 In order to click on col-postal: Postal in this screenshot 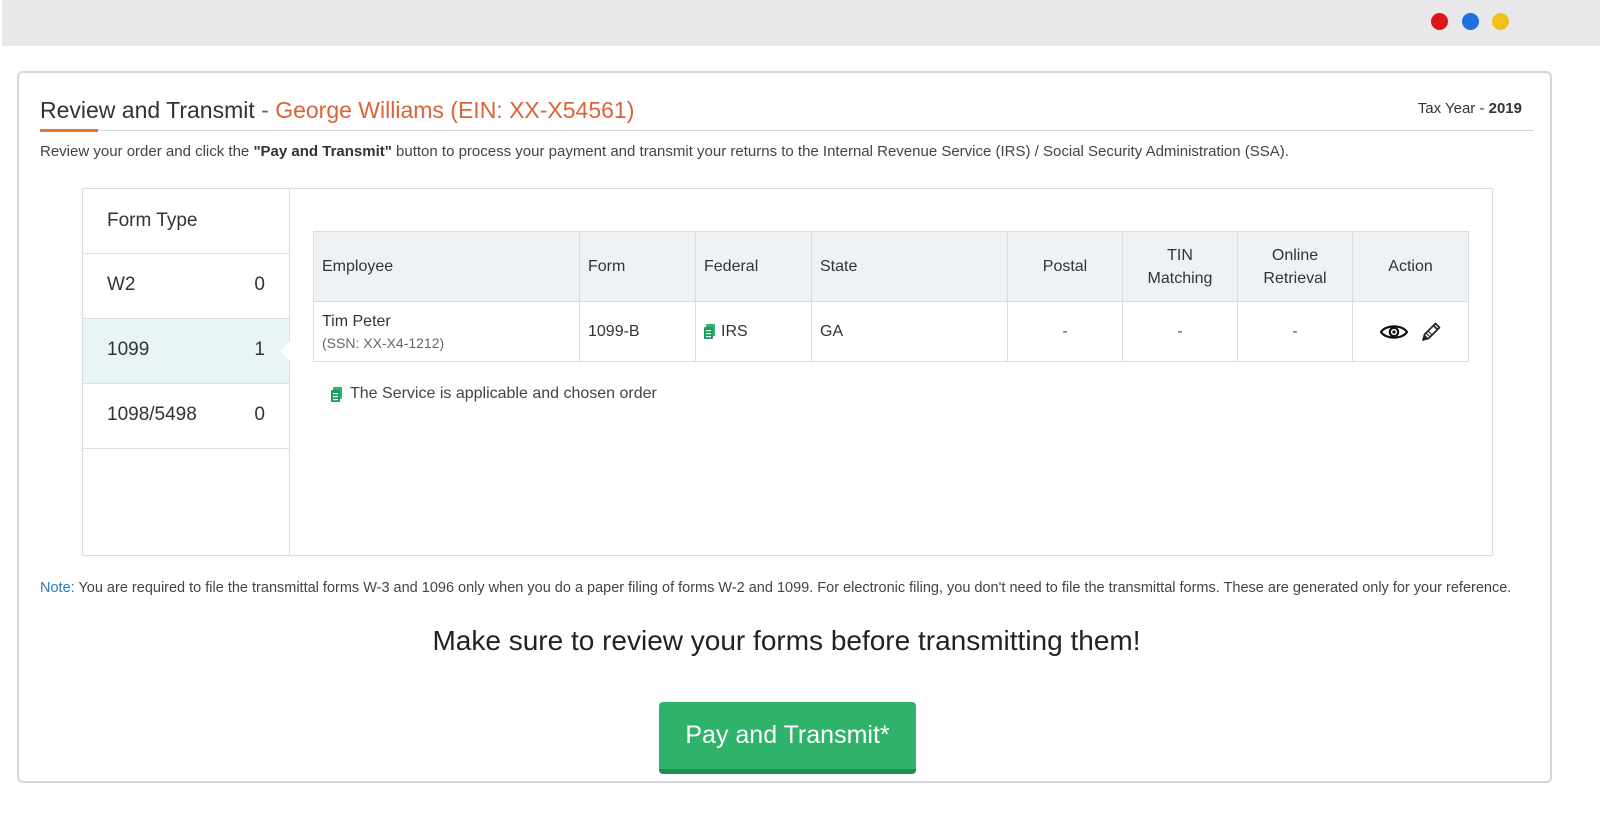, I will do `click(1065, 266)`.